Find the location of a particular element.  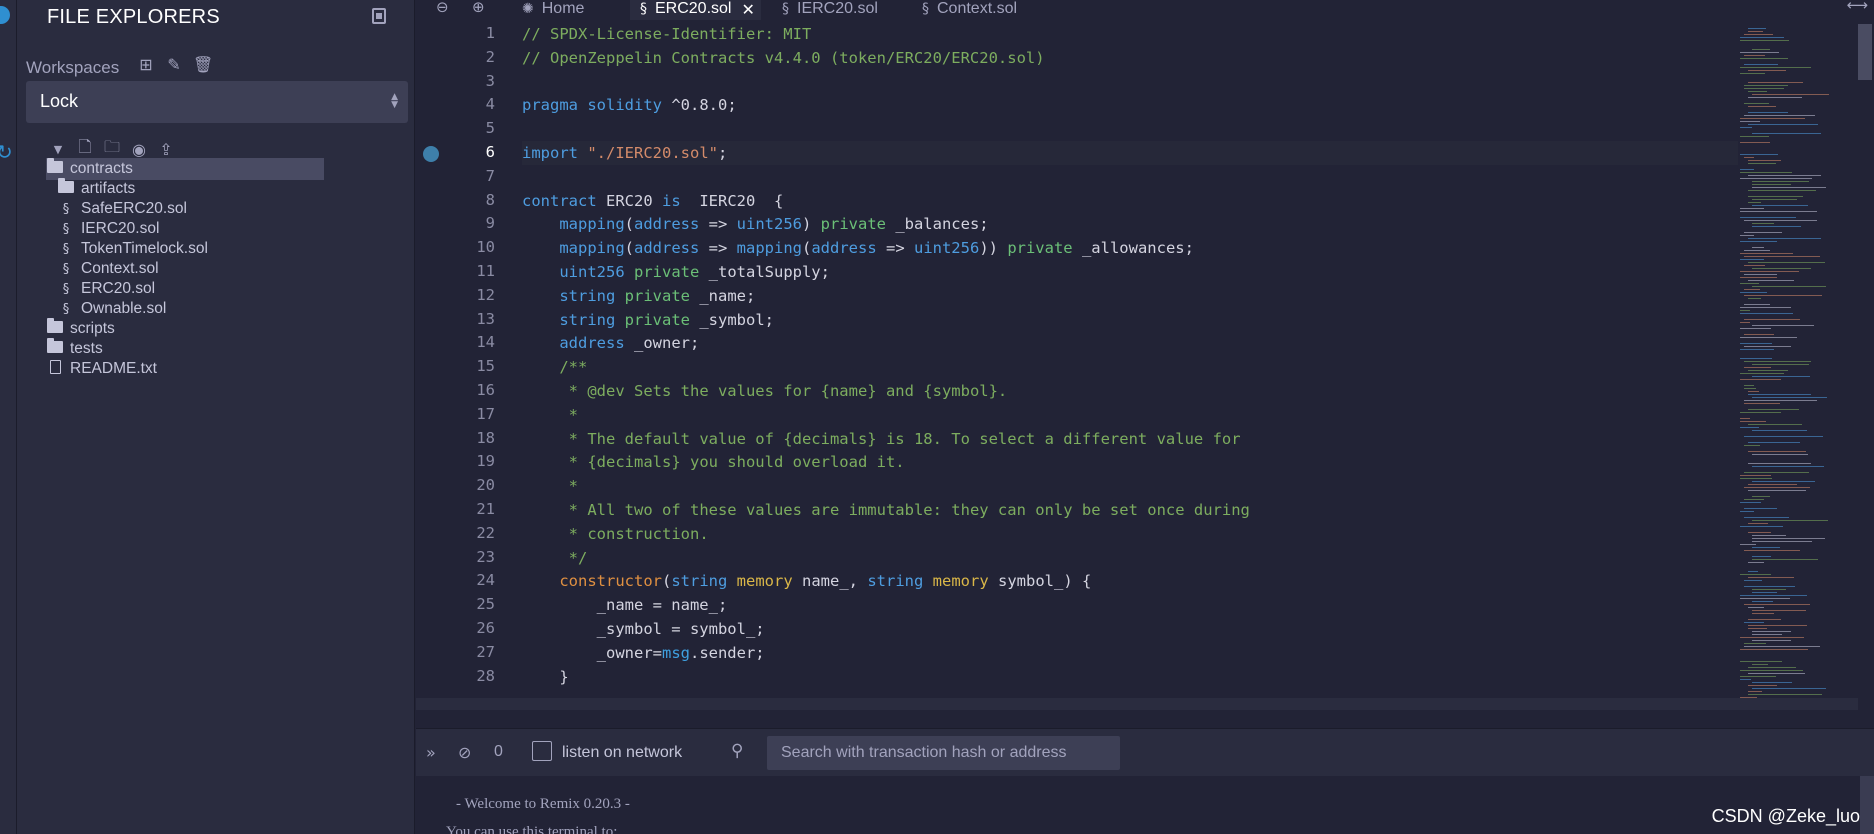

line-number: 4 is located at coordinates (470, 104).